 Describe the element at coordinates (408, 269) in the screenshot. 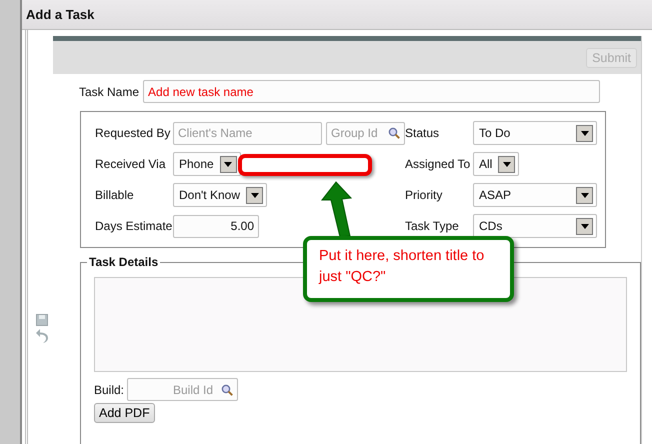

I see `annotation-tooltip: Put it here, shorten title to just "QC?"` at that location.